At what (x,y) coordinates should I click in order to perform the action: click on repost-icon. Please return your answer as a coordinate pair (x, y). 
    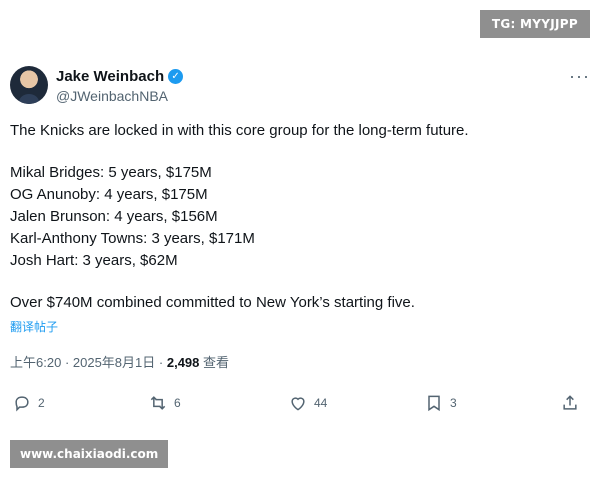
    Looking at the image, I should click on (158, 403).